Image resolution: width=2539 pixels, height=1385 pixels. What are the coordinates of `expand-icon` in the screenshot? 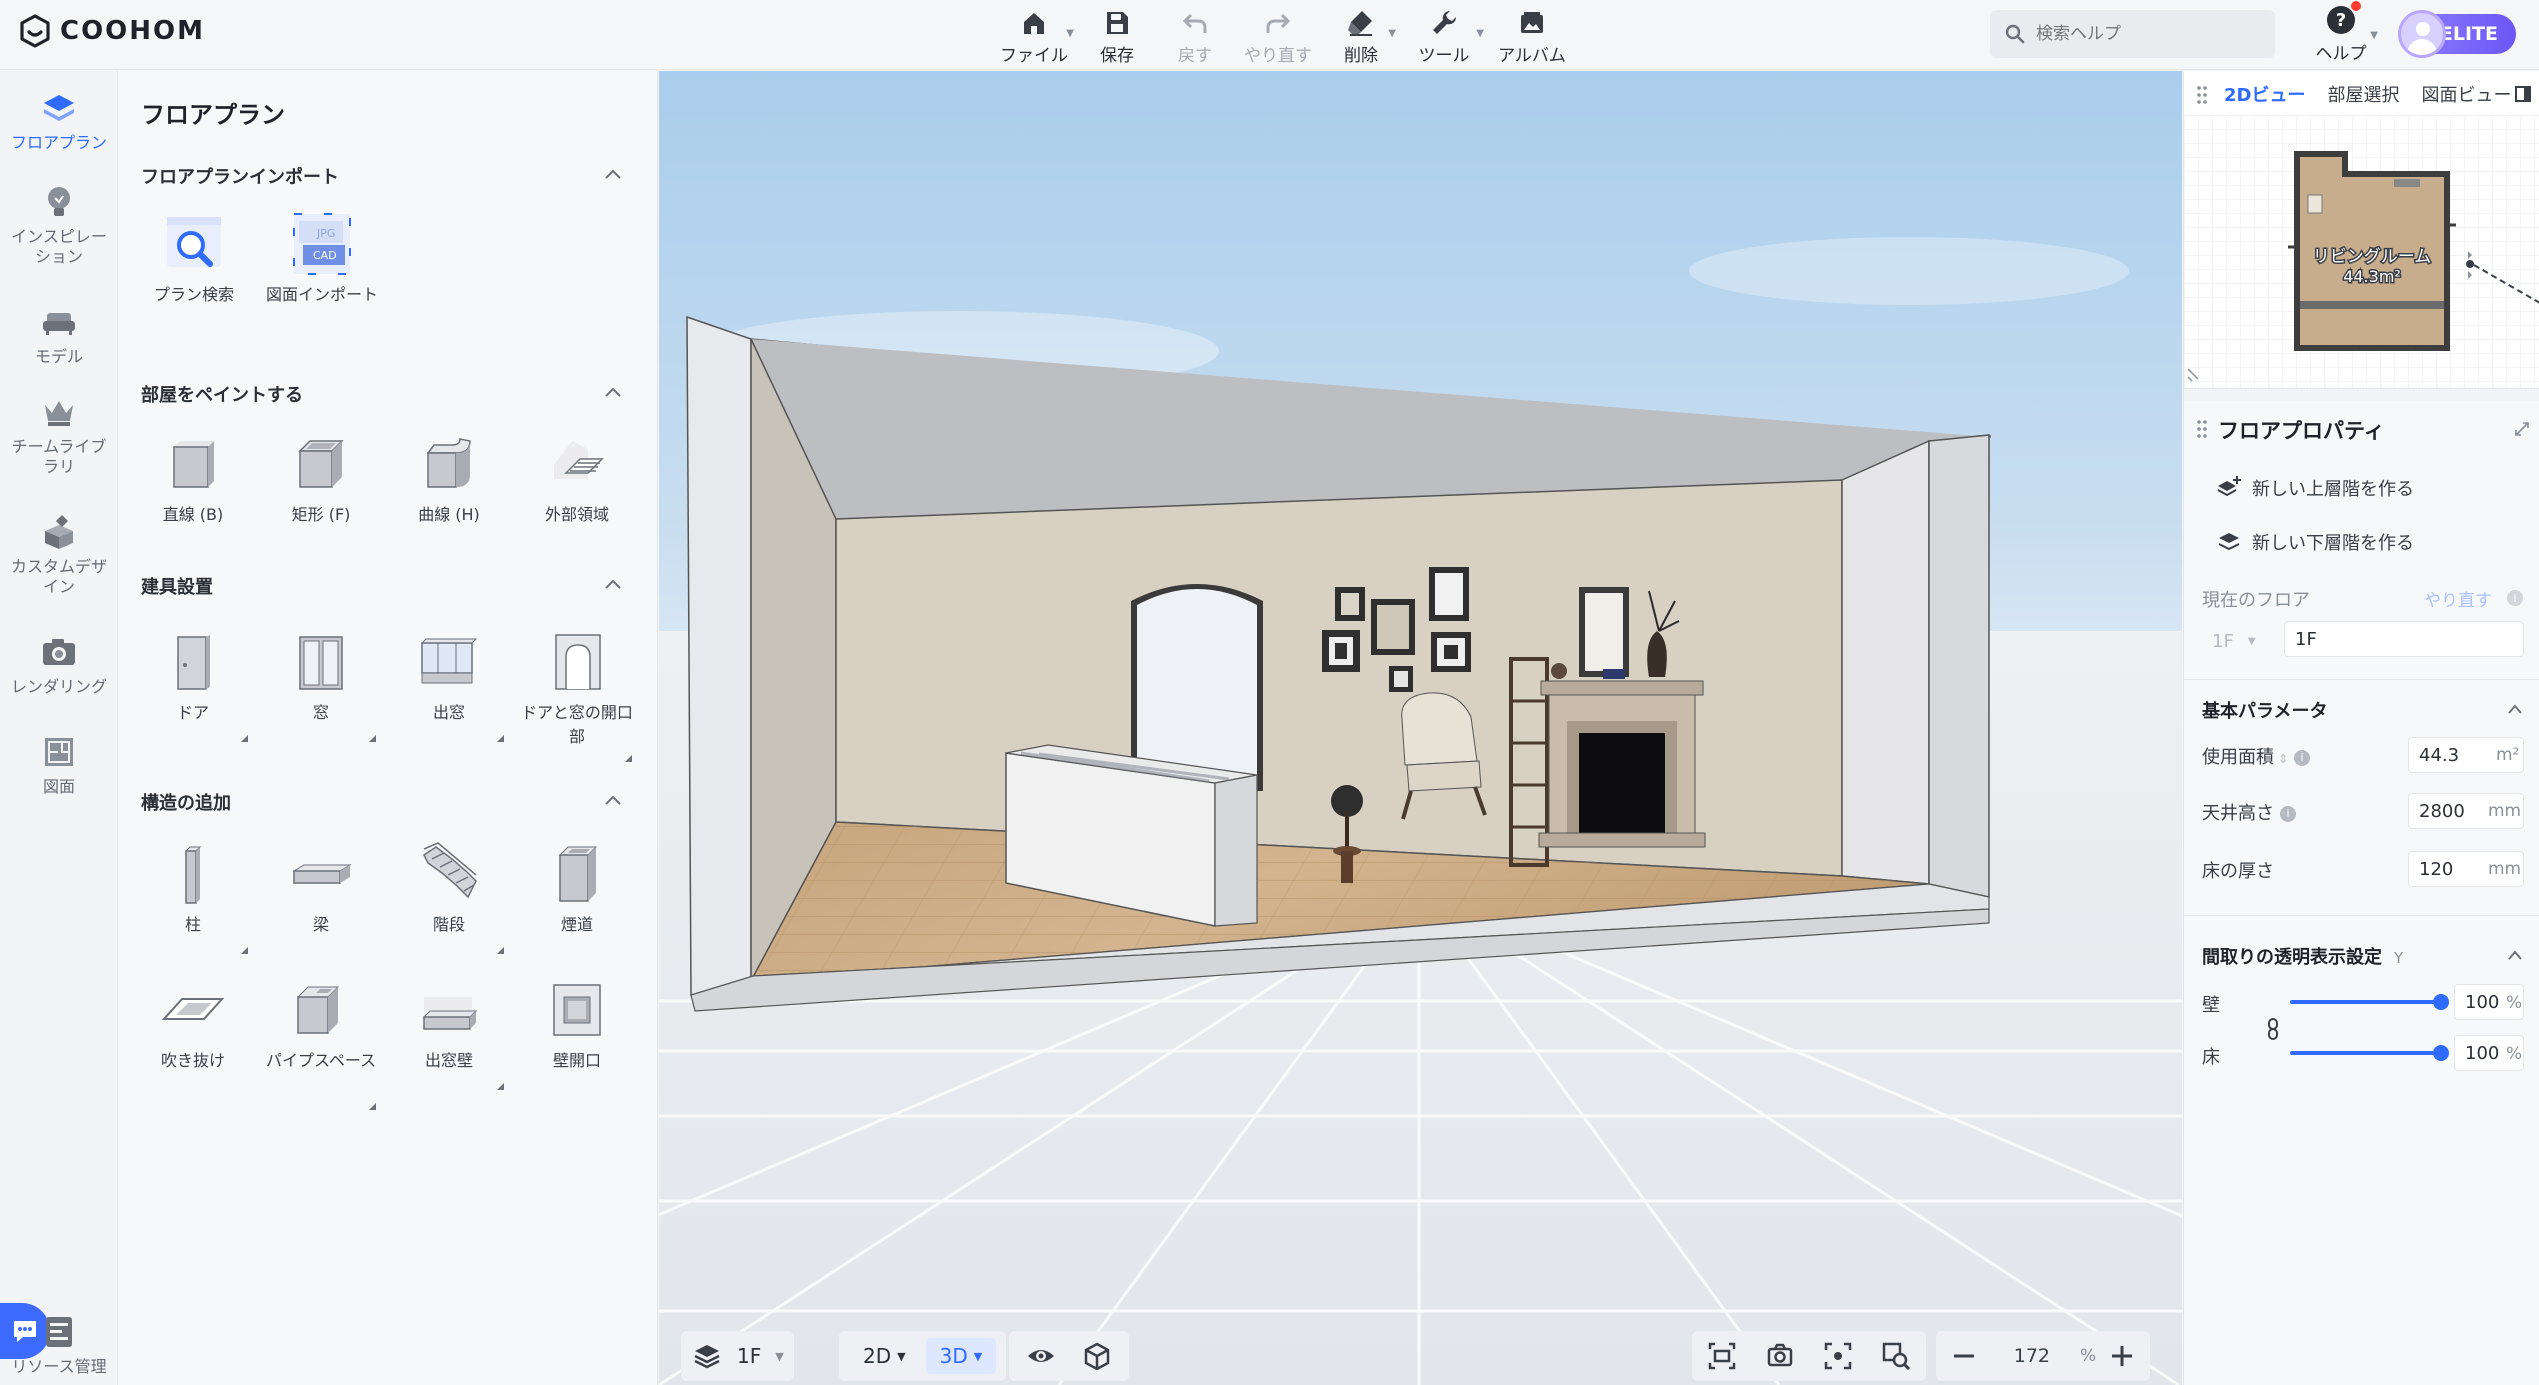 It's located at (2522, 429).